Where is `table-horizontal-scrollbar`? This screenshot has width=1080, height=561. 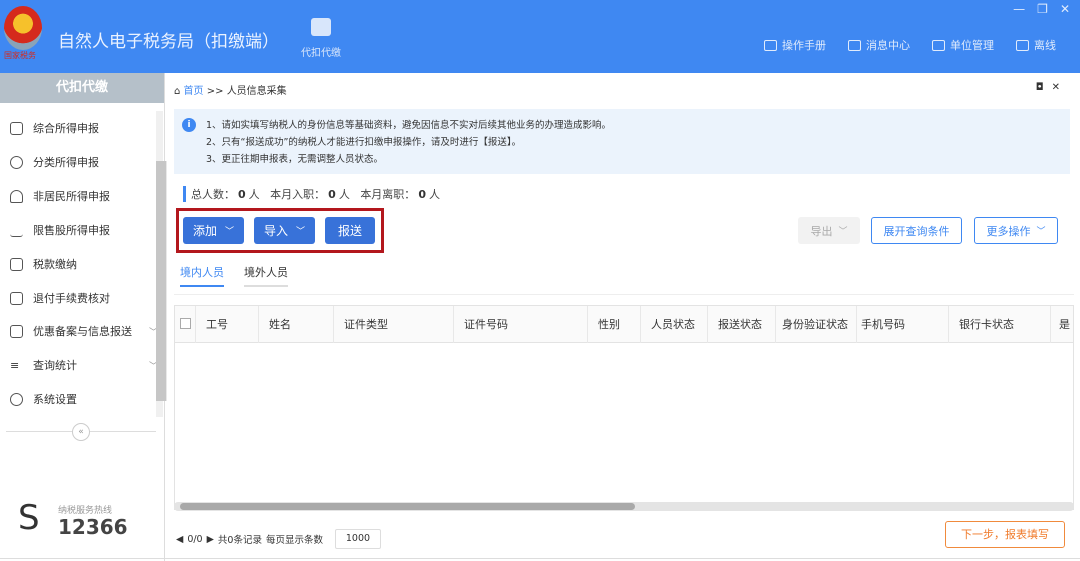
table-horizontal-scrollbar is located at coordinates (624, 506).